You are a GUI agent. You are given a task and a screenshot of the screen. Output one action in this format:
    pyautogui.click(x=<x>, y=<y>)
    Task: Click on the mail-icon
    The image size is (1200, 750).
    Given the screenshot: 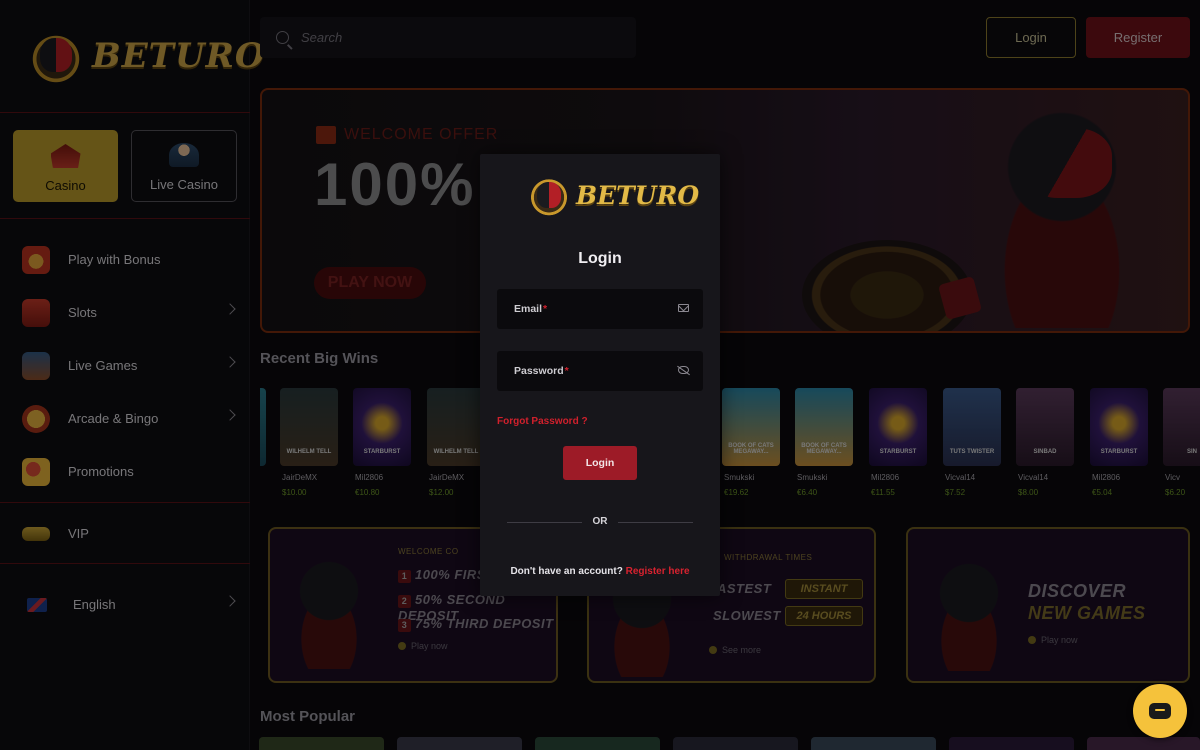 What is the action you would take?
    pyautogui.click(x=683, y=308)
    